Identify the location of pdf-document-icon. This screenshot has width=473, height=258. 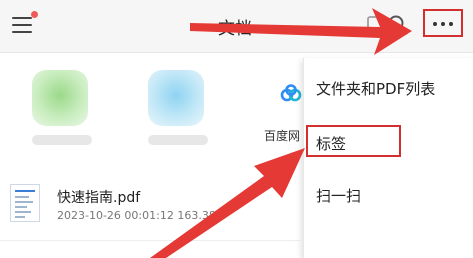
(25, 203).